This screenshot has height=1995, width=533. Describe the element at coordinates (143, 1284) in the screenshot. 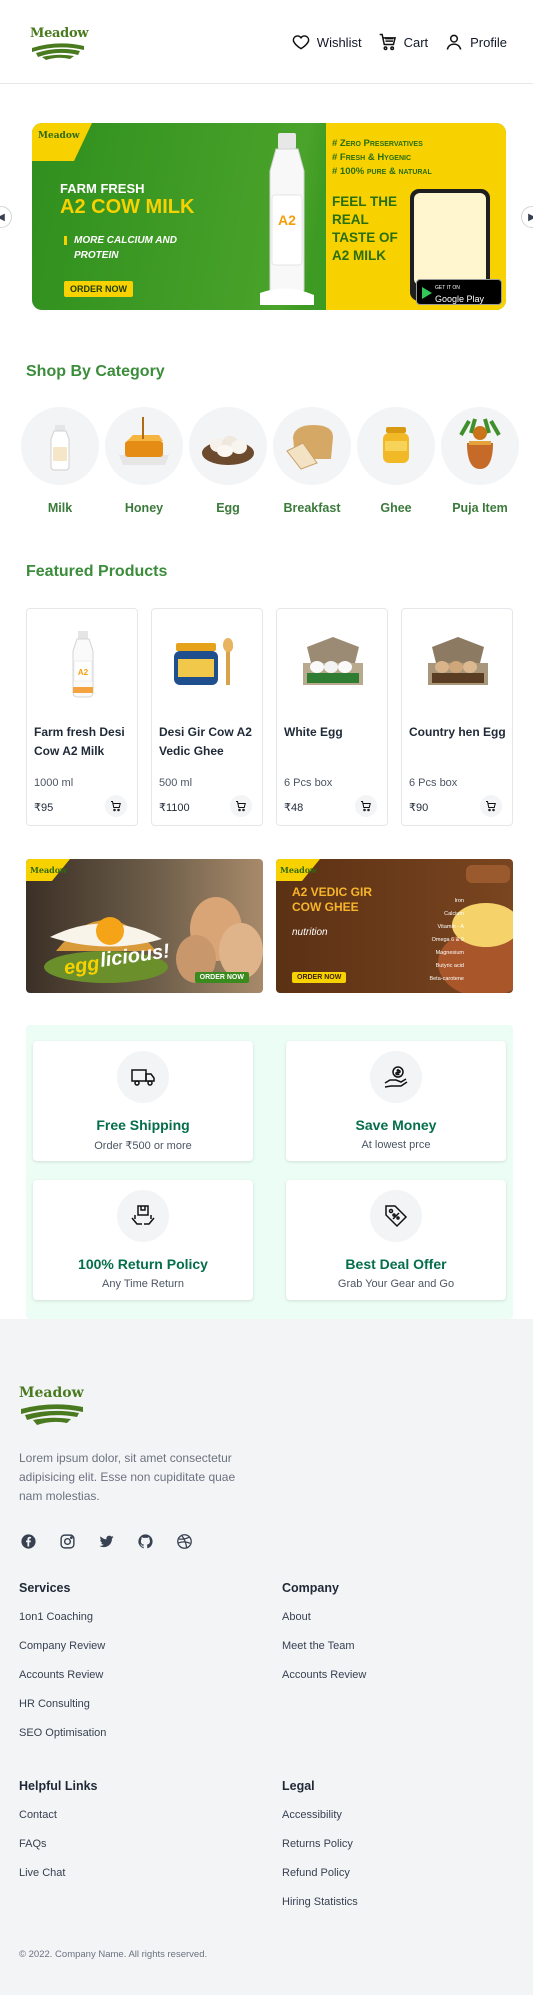

I see `feature-subtitle: Any Time Return` at that location.